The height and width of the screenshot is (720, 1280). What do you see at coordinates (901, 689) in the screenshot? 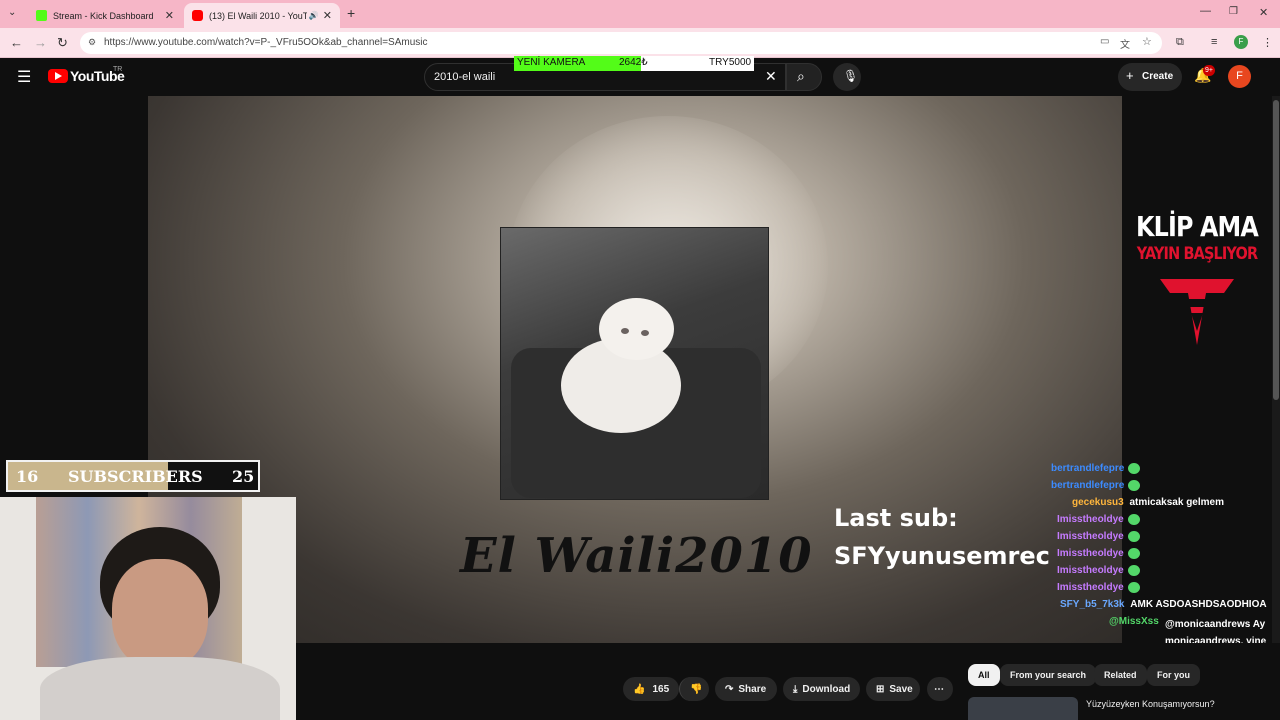
I see `save-label: Save` at bounding box center [901, 689].